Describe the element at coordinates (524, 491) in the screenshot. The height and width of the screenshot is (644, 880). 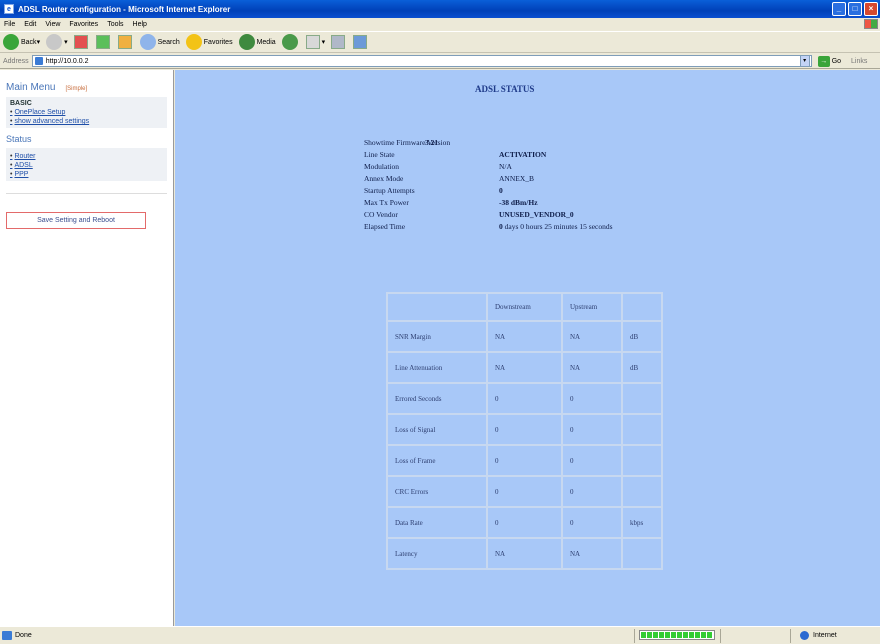
I see `table-row: CRC Errors 0 0` at that location.